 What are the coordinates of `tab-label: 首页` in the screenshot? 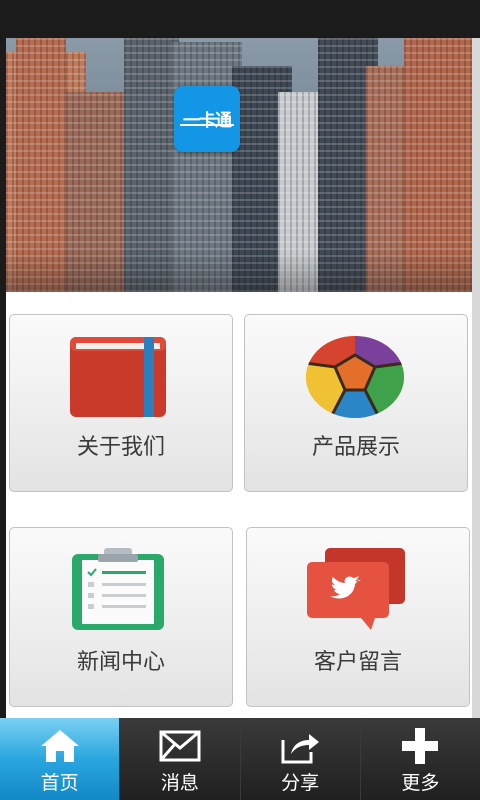 It's located at (59, 783).